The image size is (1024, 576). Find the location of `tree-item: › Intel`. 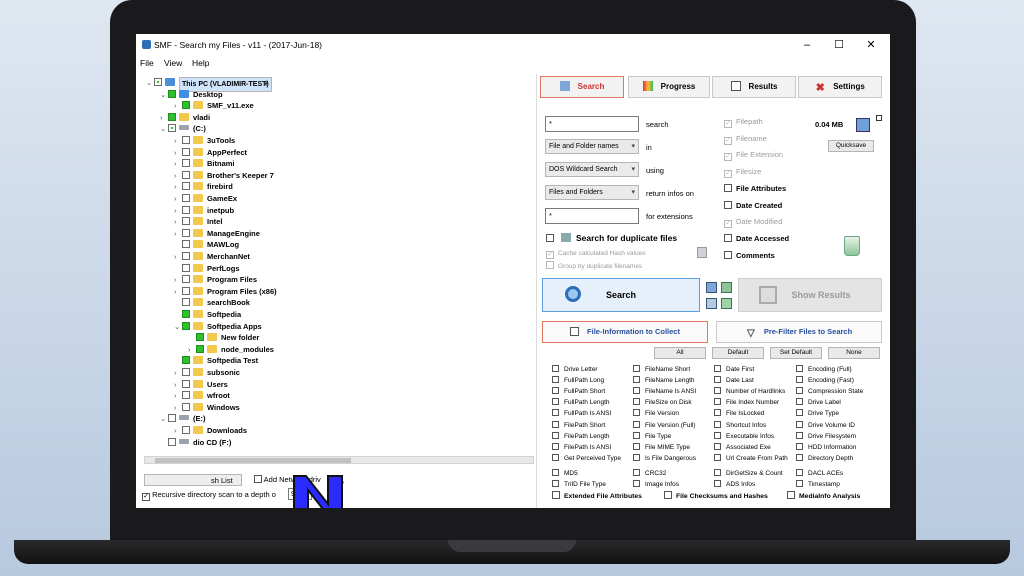

tree-item: › Intel is located at coordinates (198, 221).